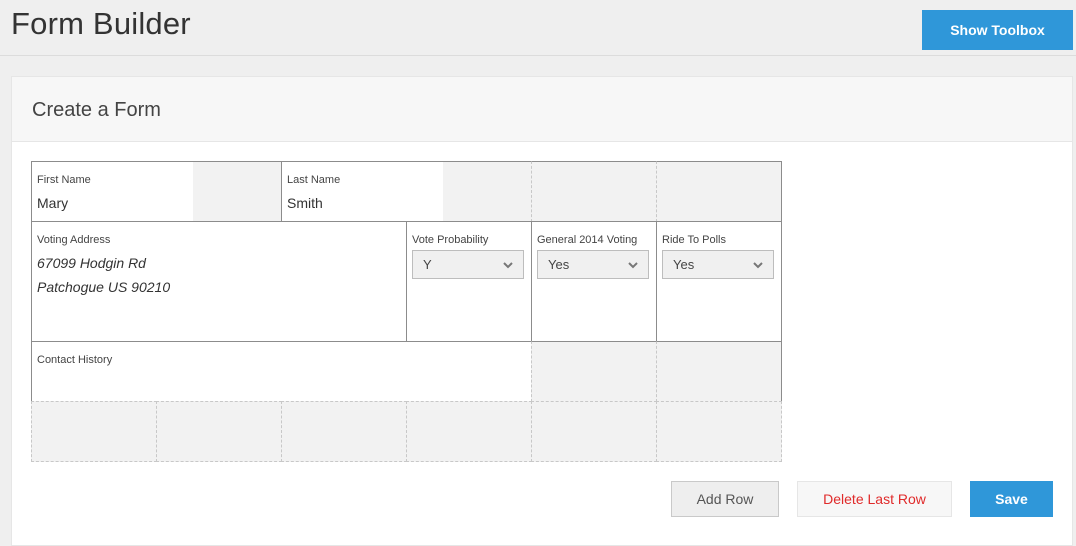 Image resolution: width=1076 pixels, height=546 pixels. I want to click on ride-to-polls-select: Yes, so click(718, 264).